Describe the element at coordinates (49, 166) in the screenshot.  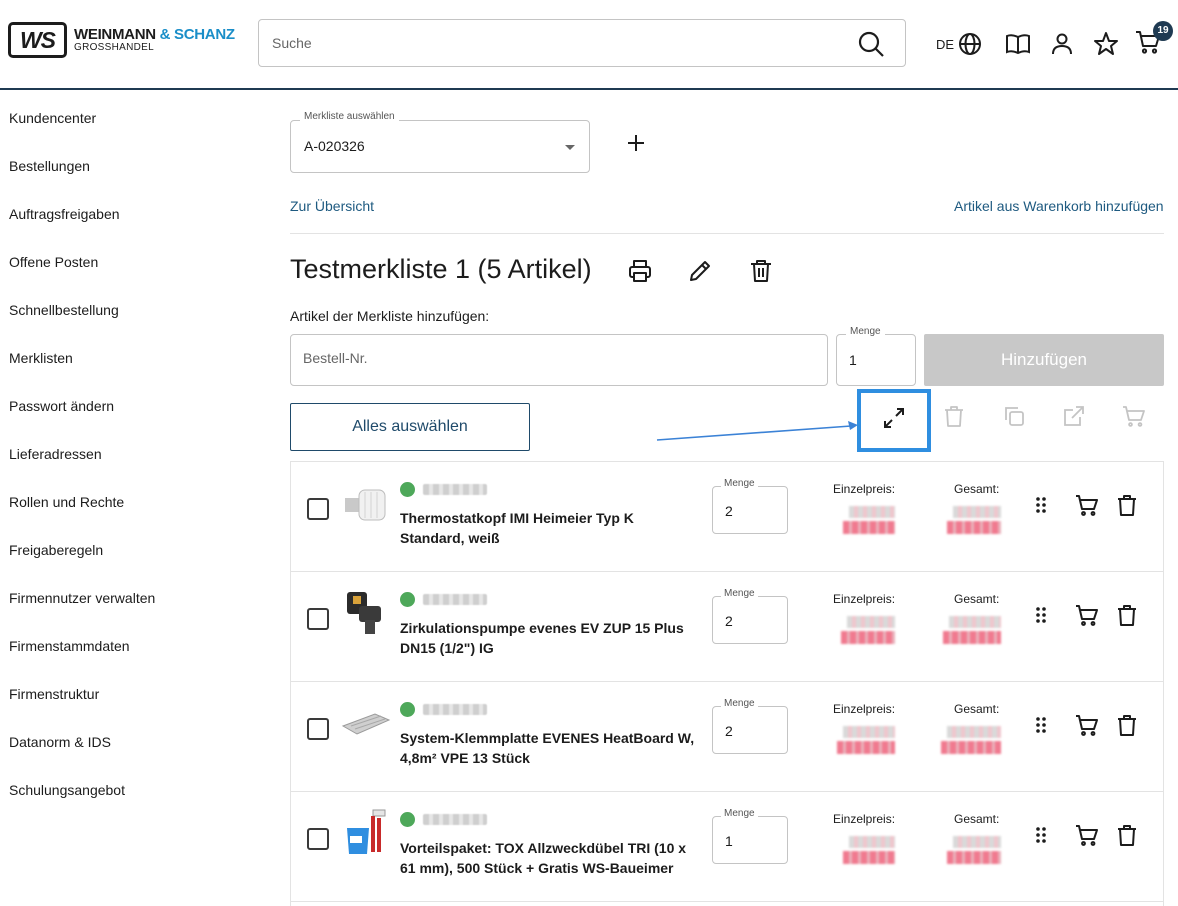
I see `sidebar-item-bestellungen: Bestellungen` at that location.